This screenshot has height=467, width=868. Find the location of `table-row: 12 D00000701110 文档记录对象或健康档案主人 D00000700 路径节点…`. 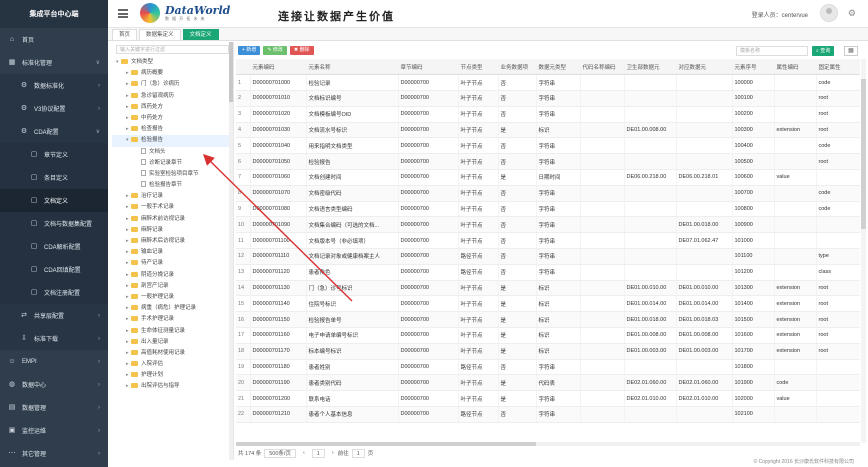

table-row: 12 D00000701110 文档记录对象或健康档案主人 D00000700 路径节点… is located at coordinates (548, 256).